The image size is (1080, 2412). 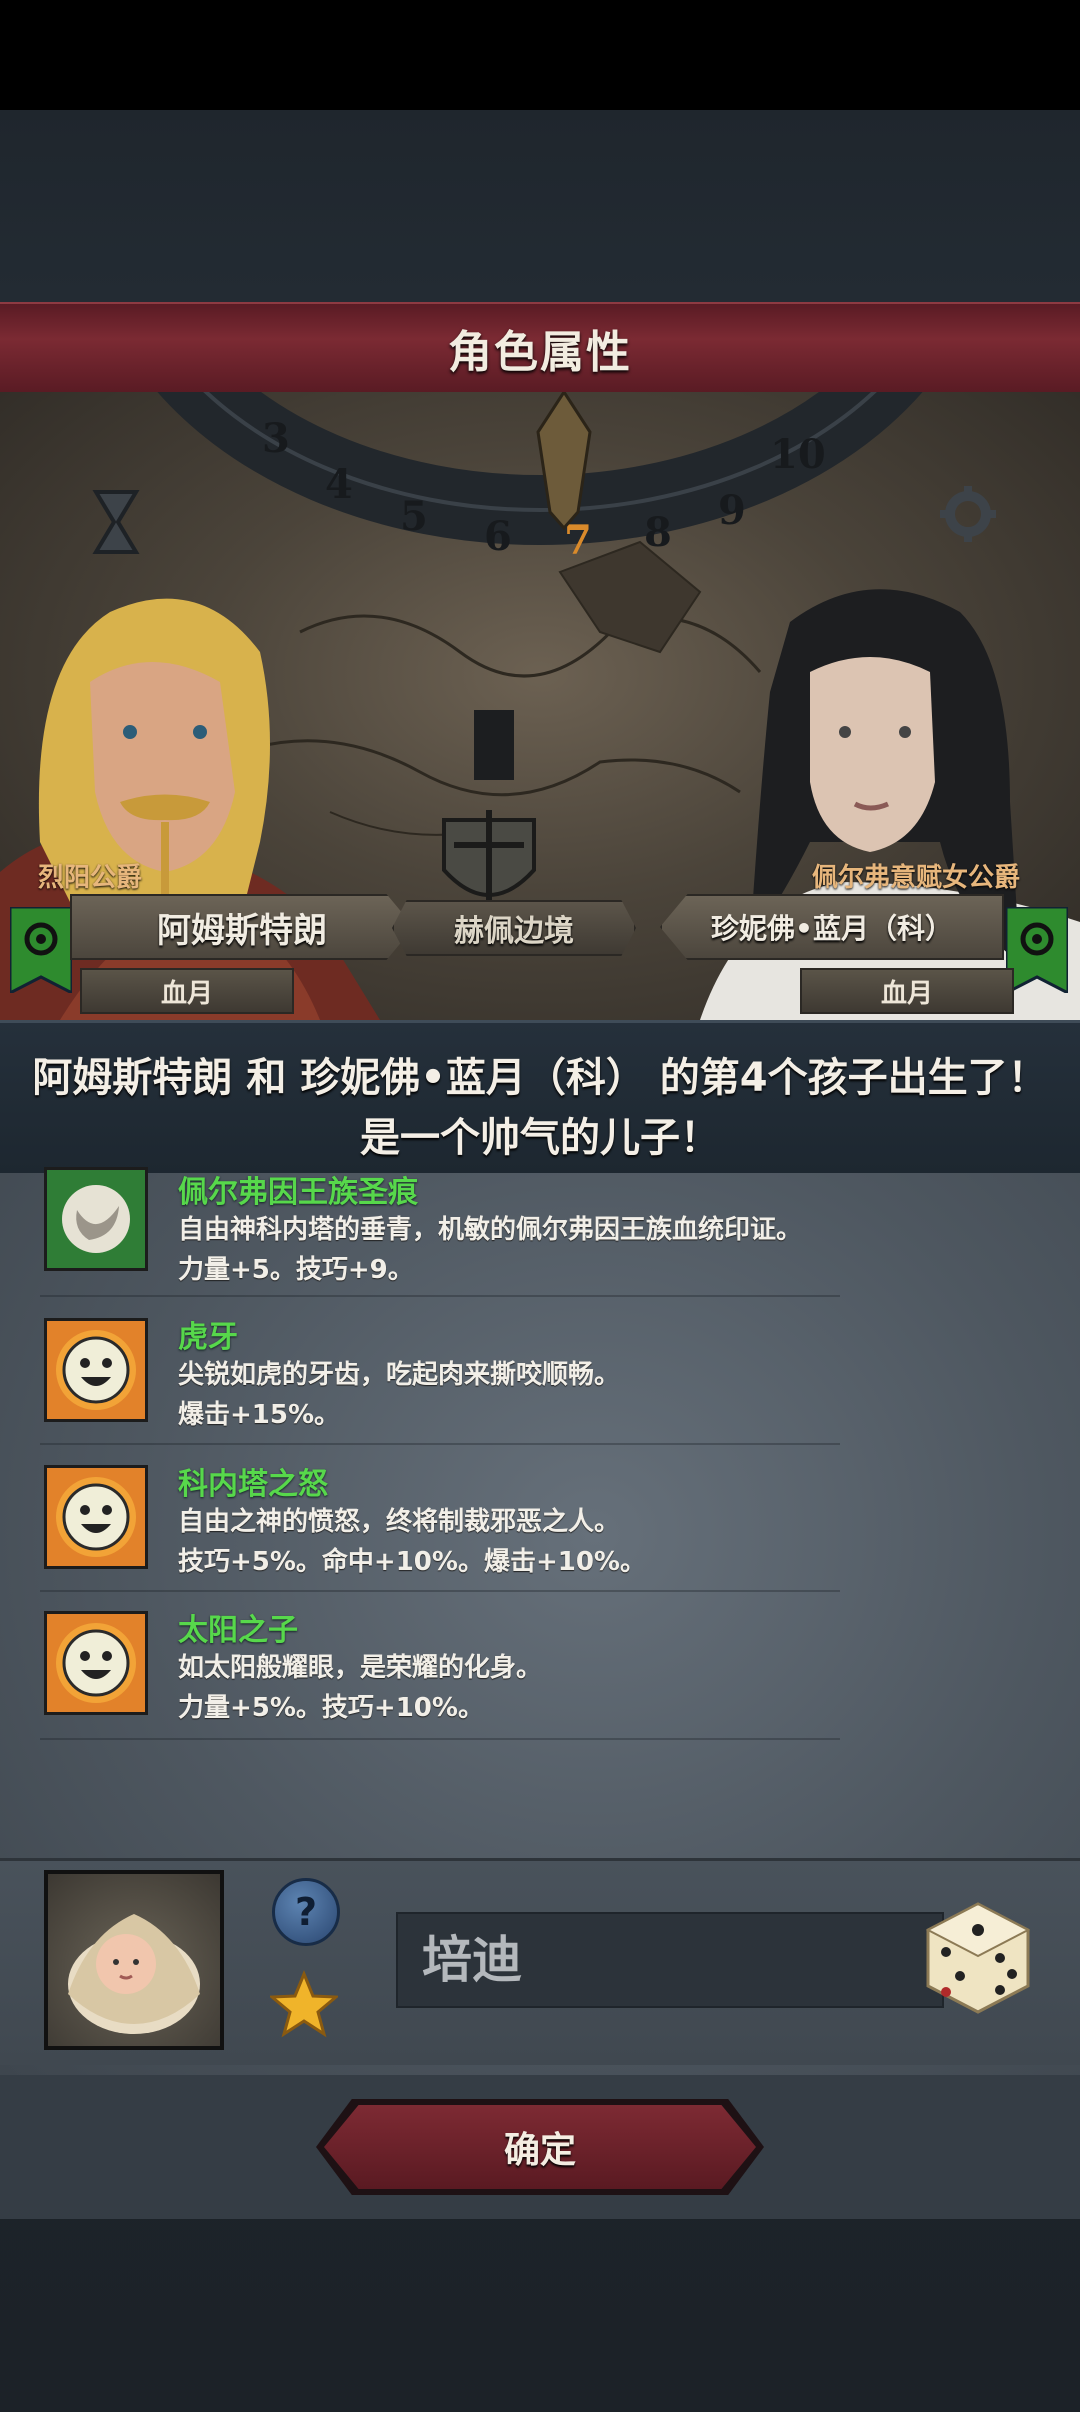 What do you see at coordinates (514, 931) in the screenshot?
I see `location-name: 赫佩边境` at bounding box center [514, 931].